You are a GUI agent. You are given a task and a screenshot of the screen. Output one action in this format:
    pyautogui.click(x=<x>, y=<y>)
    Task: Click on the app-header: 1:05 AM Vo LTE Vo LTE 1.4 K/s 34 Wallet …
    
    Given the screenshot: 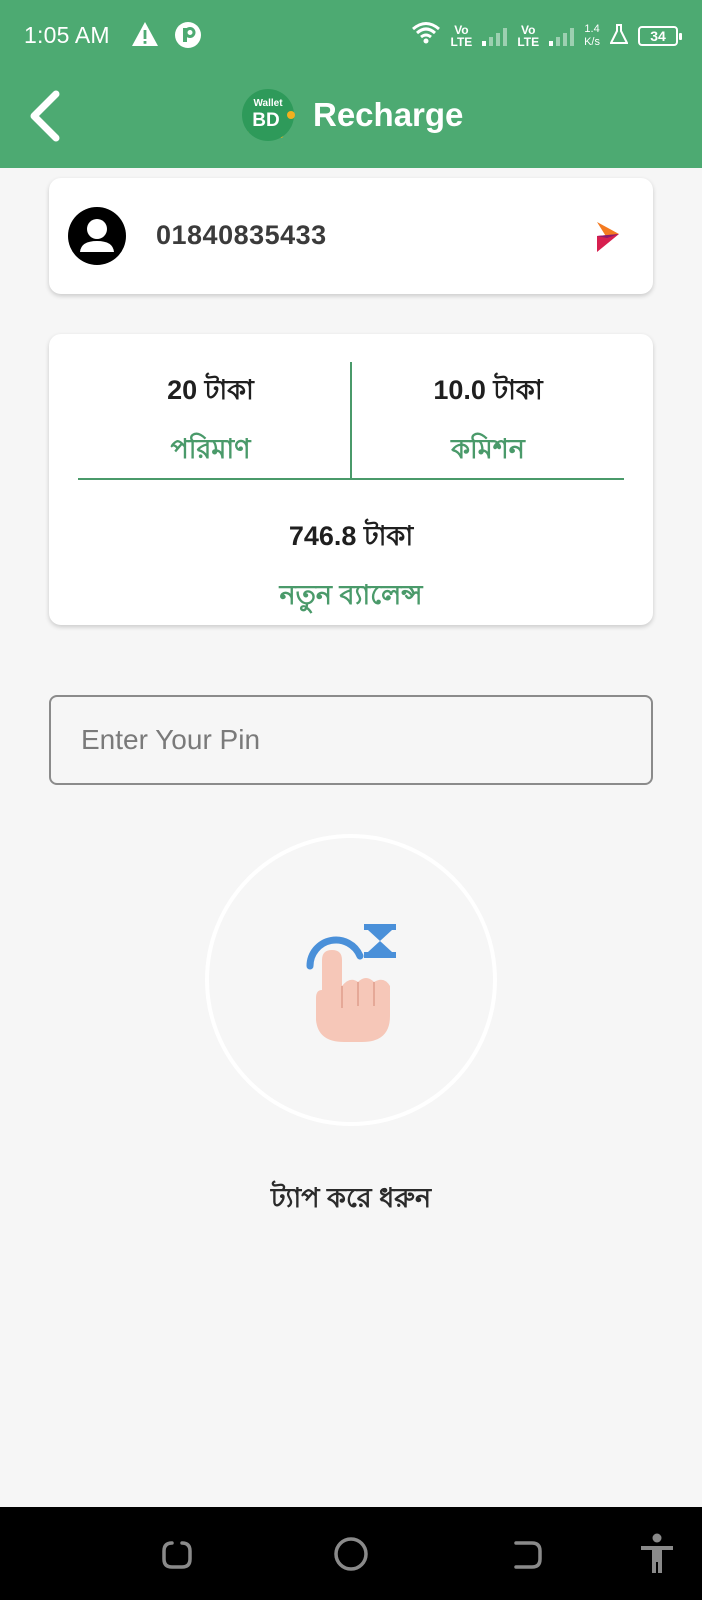 What is the action you would take?
    pyautogui.click(x=351, y=84)
    